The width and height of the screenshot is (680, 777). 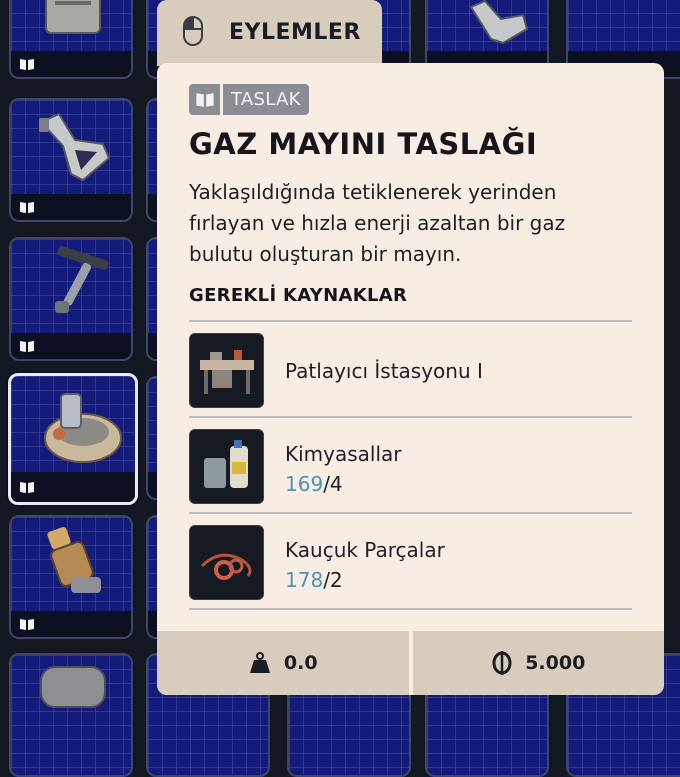 What do you see at coordinates (502, 663) in the screenshot?
I see `coin-icon` at bounding box center [502, 663].